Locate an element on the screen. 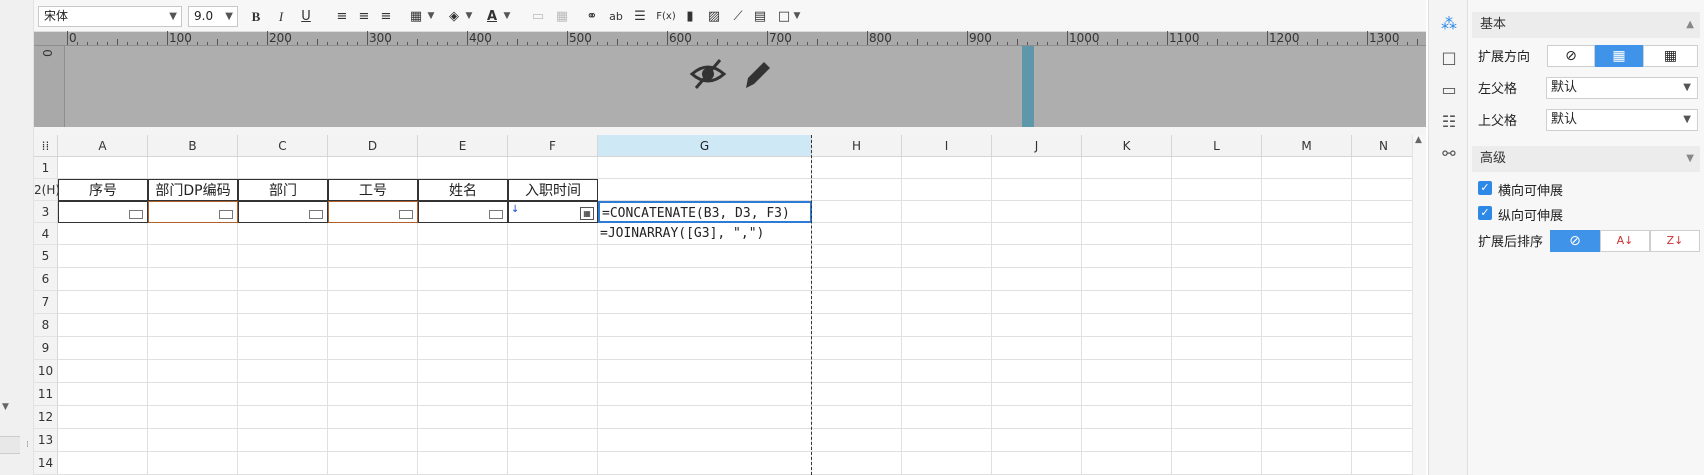 This screenshot has height=475, width=1704. header-cell: 部门DP编码 is located at coordinates (193, 190).